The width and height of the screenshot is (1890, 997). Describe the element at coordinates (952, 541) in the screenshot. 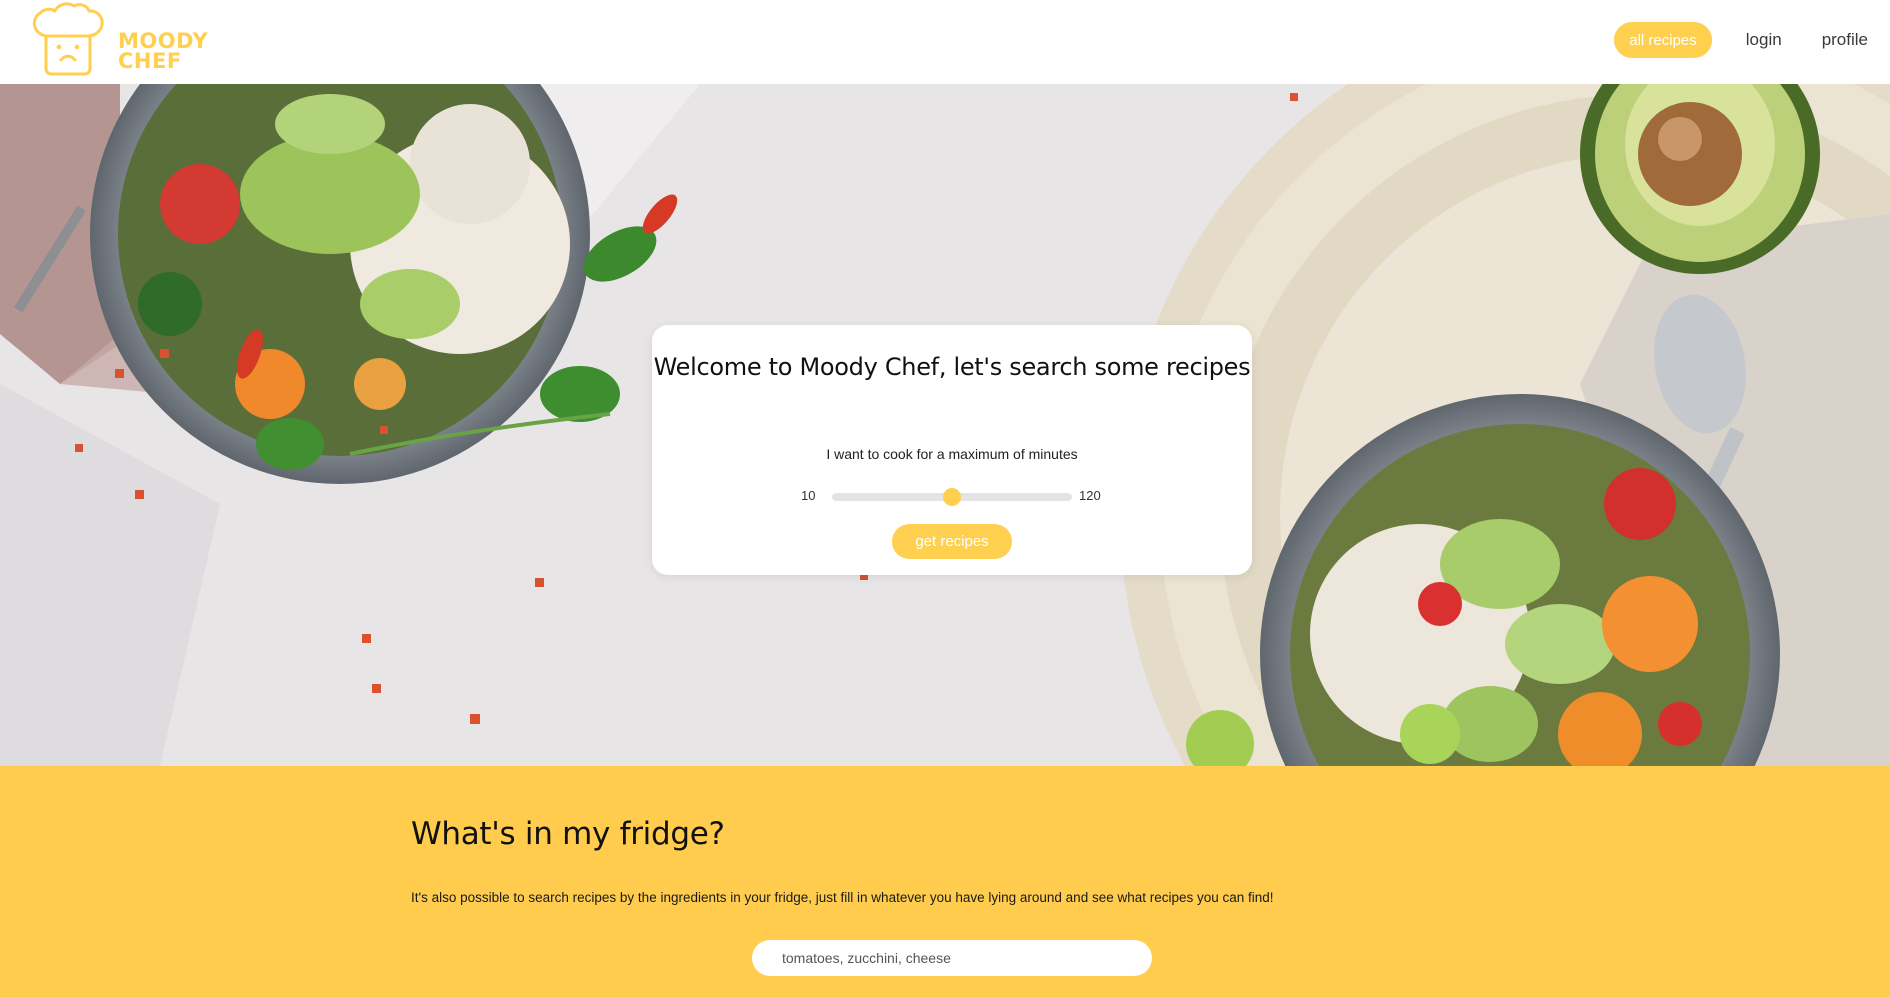

I see `get-recipes-button: get recipes` at that location.